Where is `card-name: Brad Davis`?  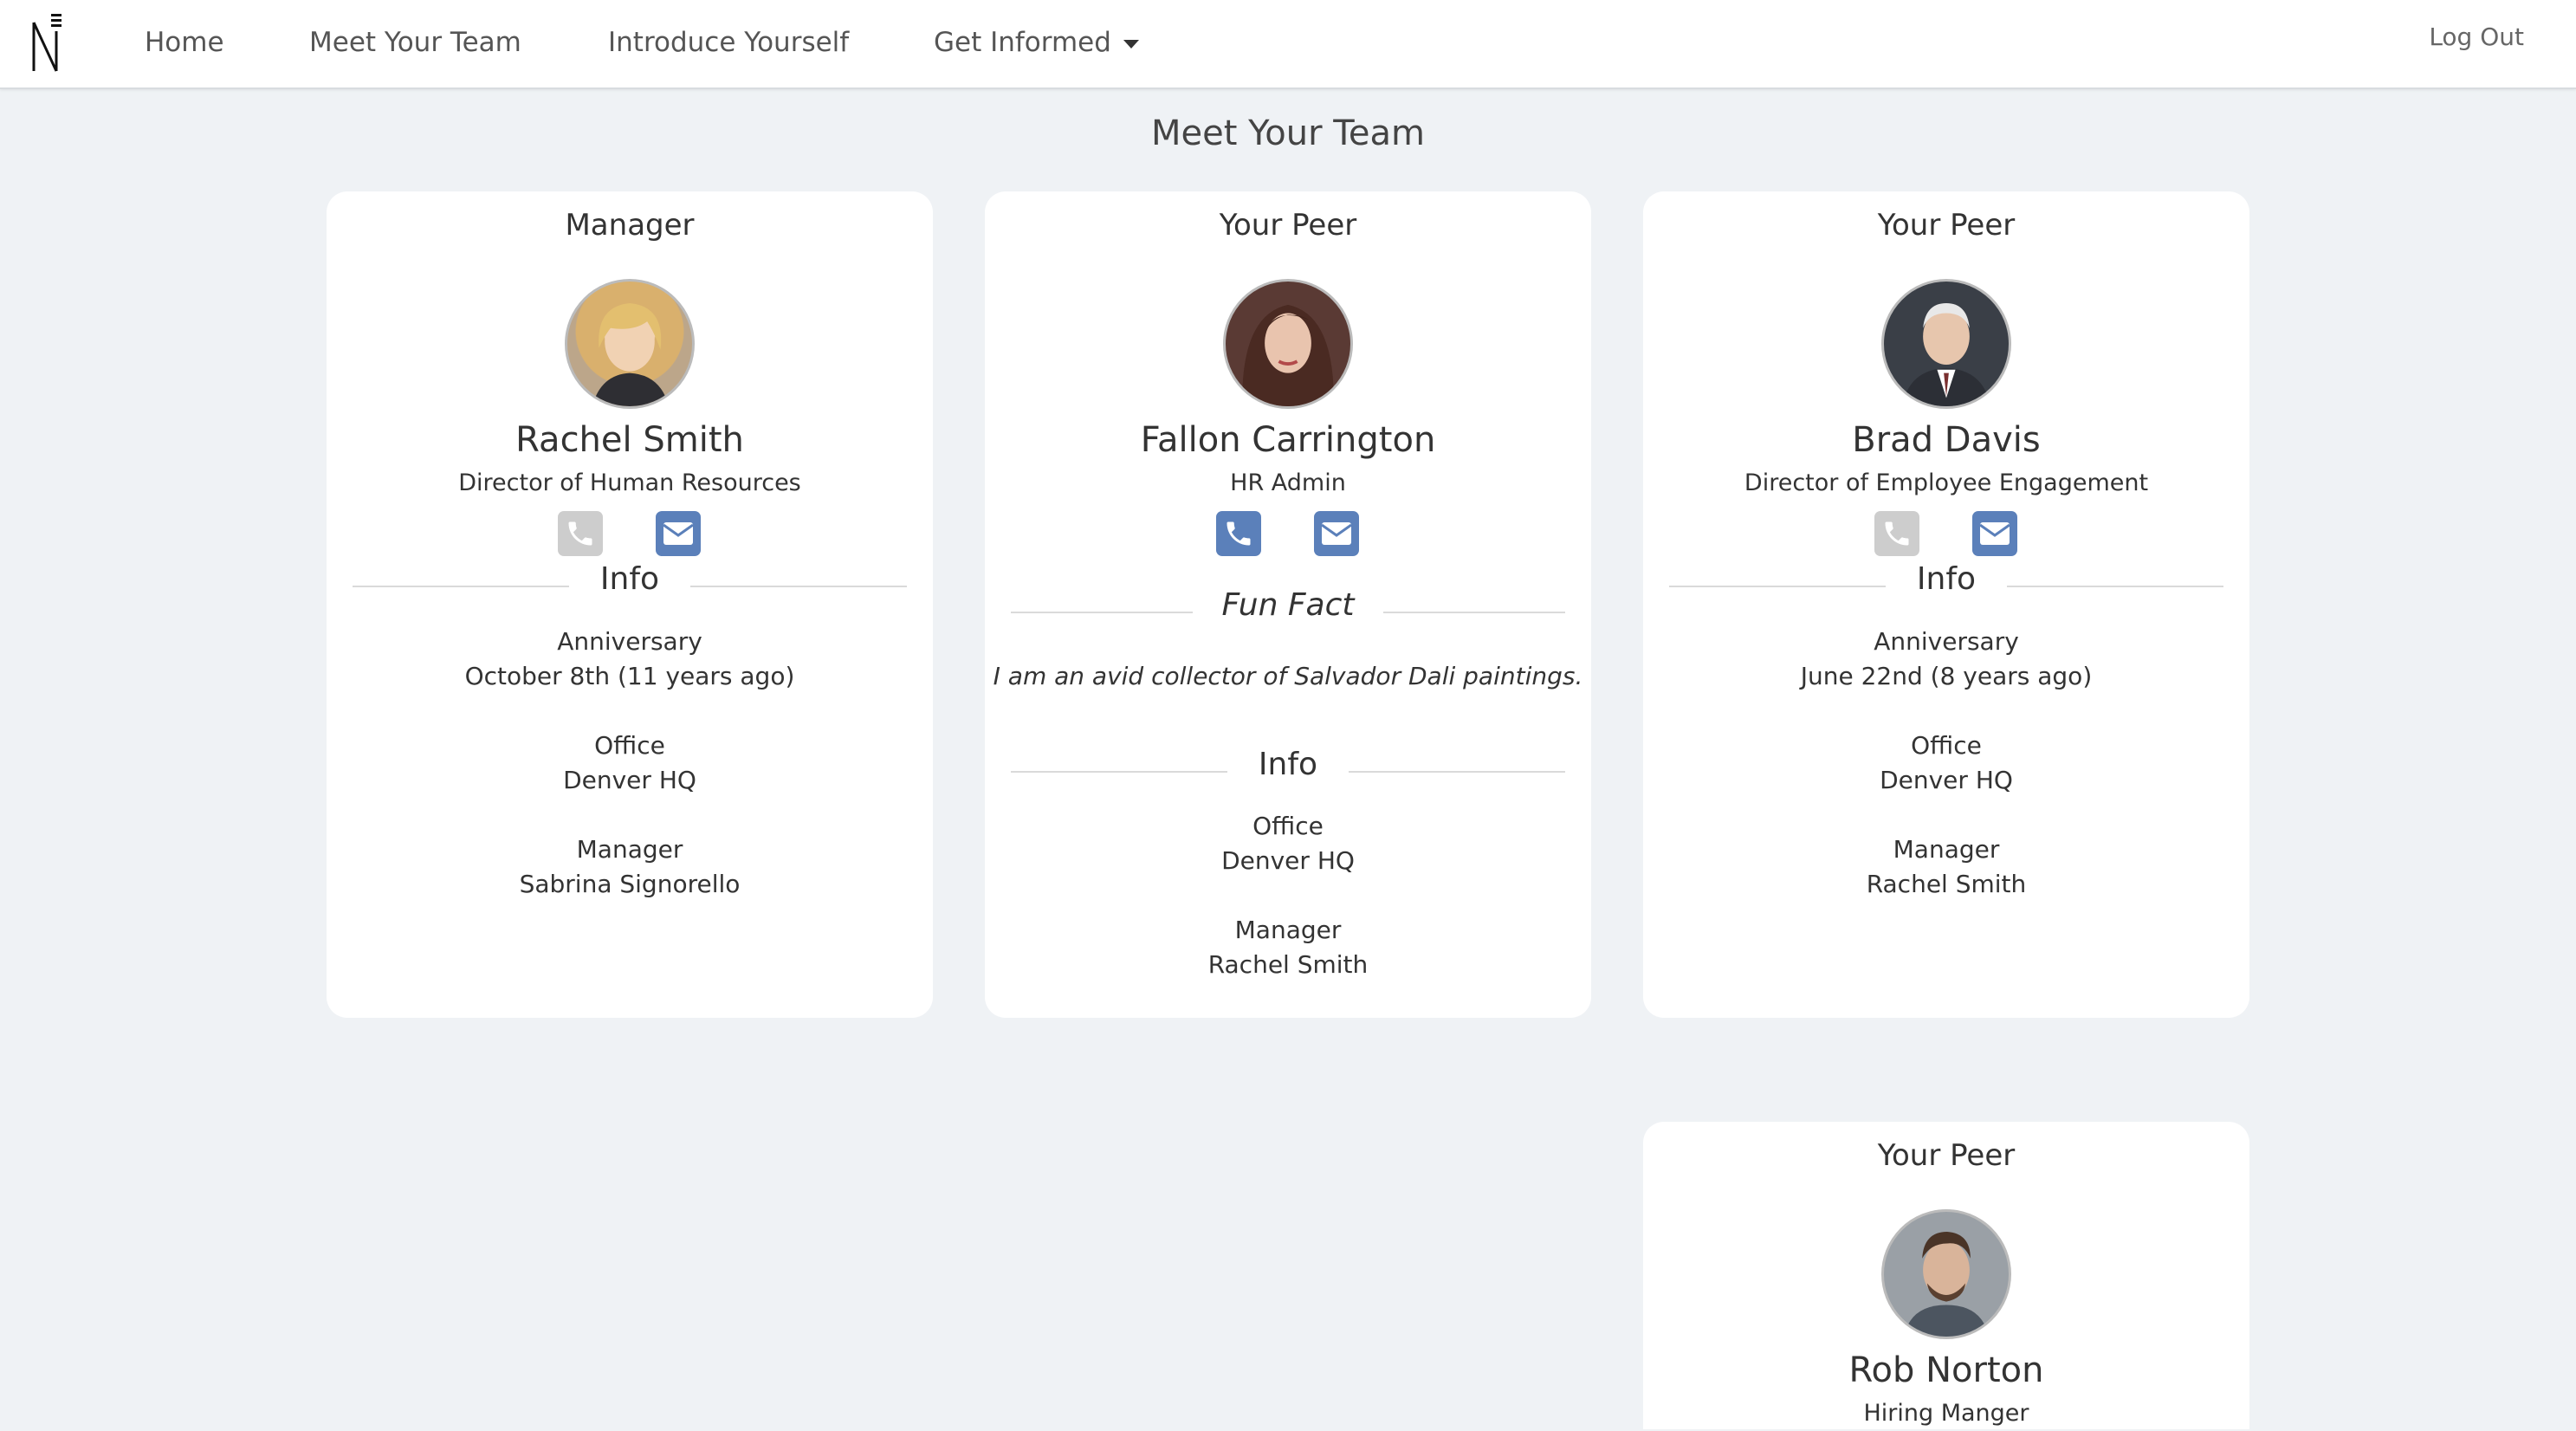 card-name: Brad Davis is located at coordinates (1946, 440).